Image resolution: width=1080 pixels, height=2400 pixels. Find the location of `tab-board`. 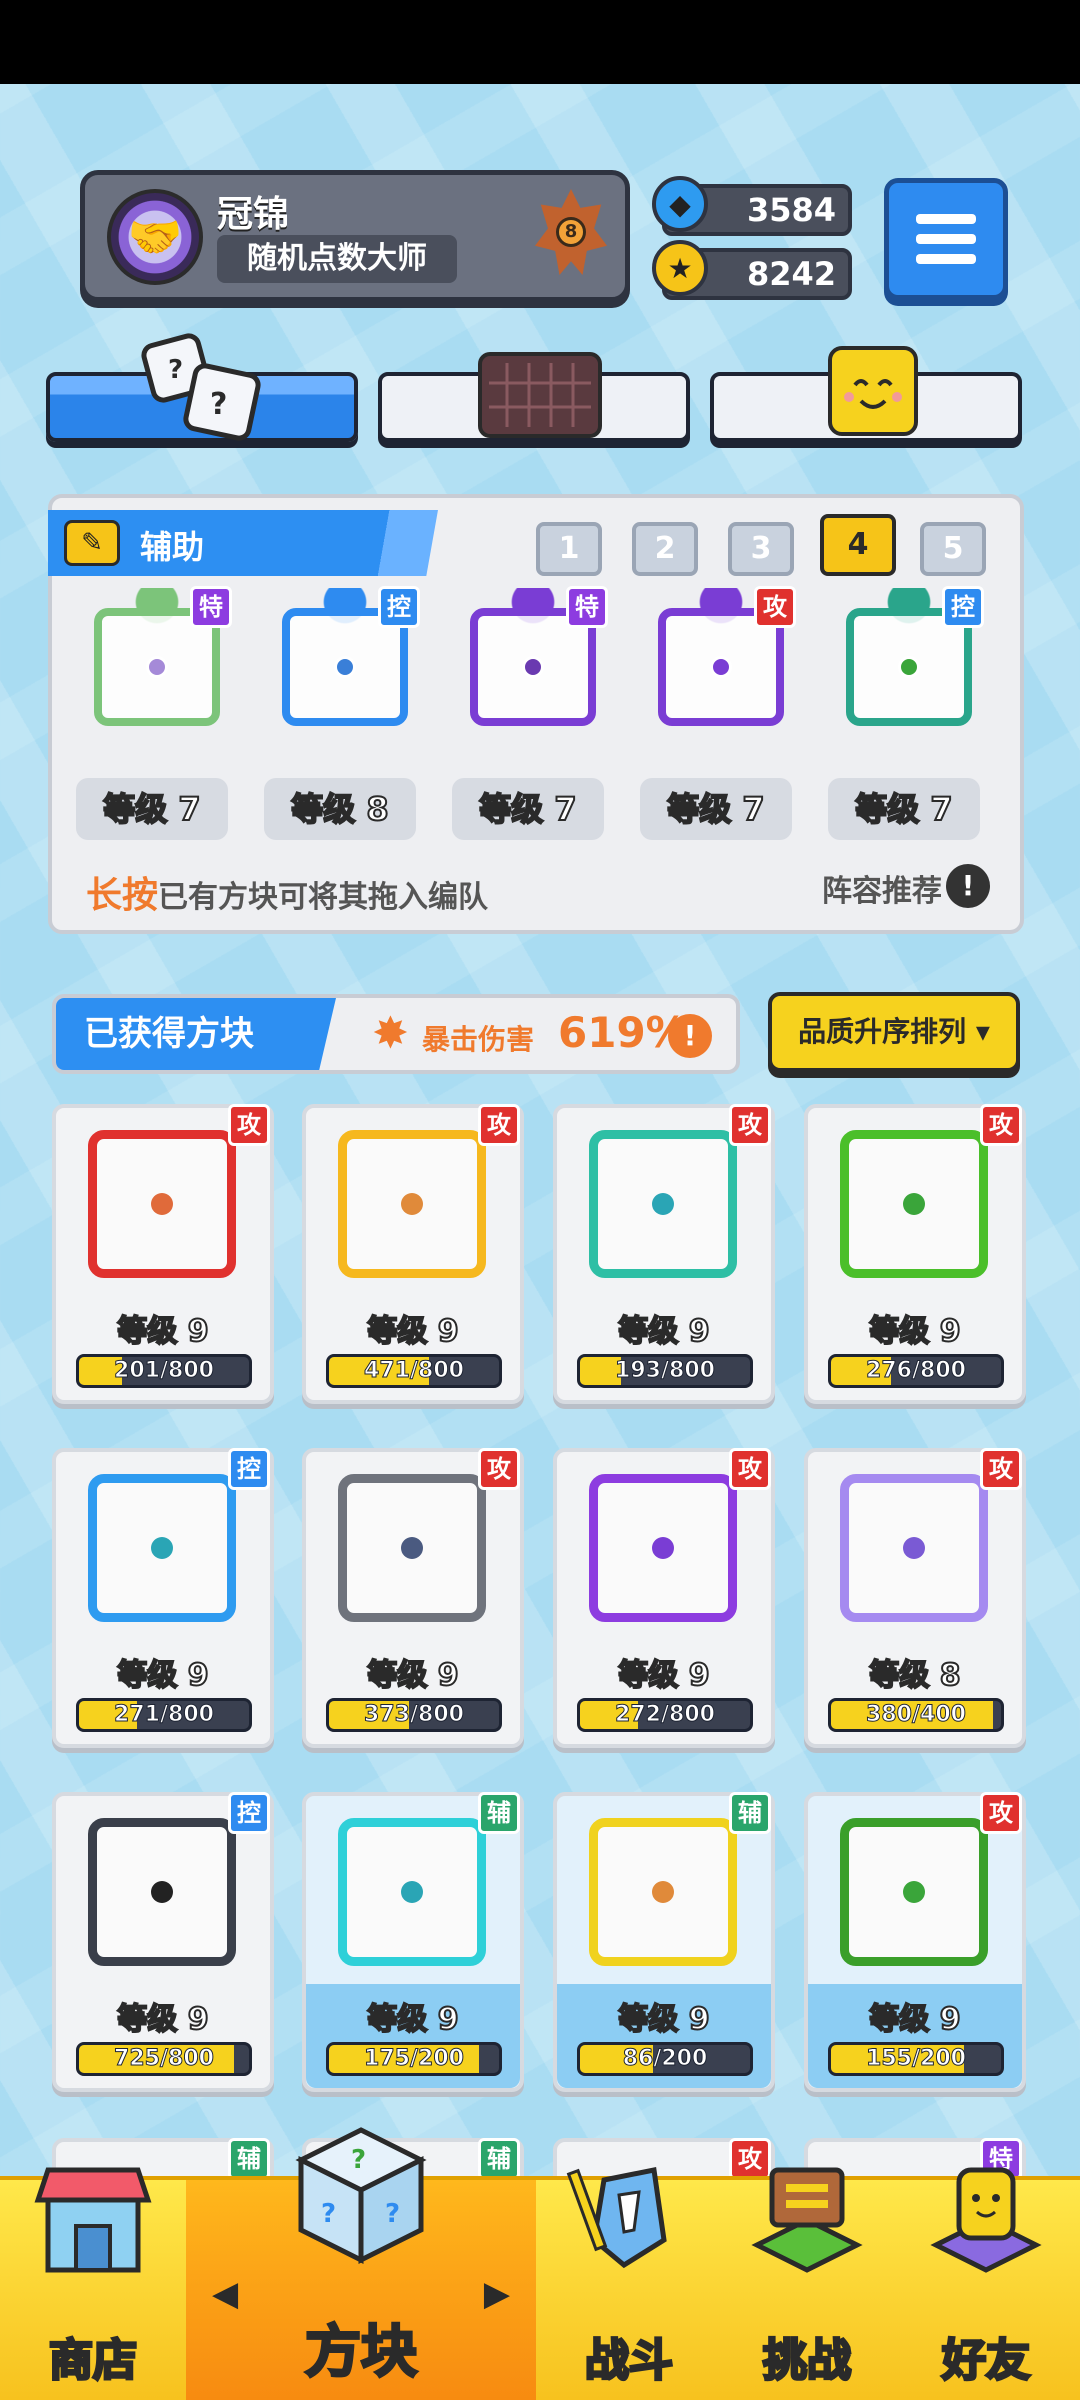

tab-board is located at coordinates (534, 397).